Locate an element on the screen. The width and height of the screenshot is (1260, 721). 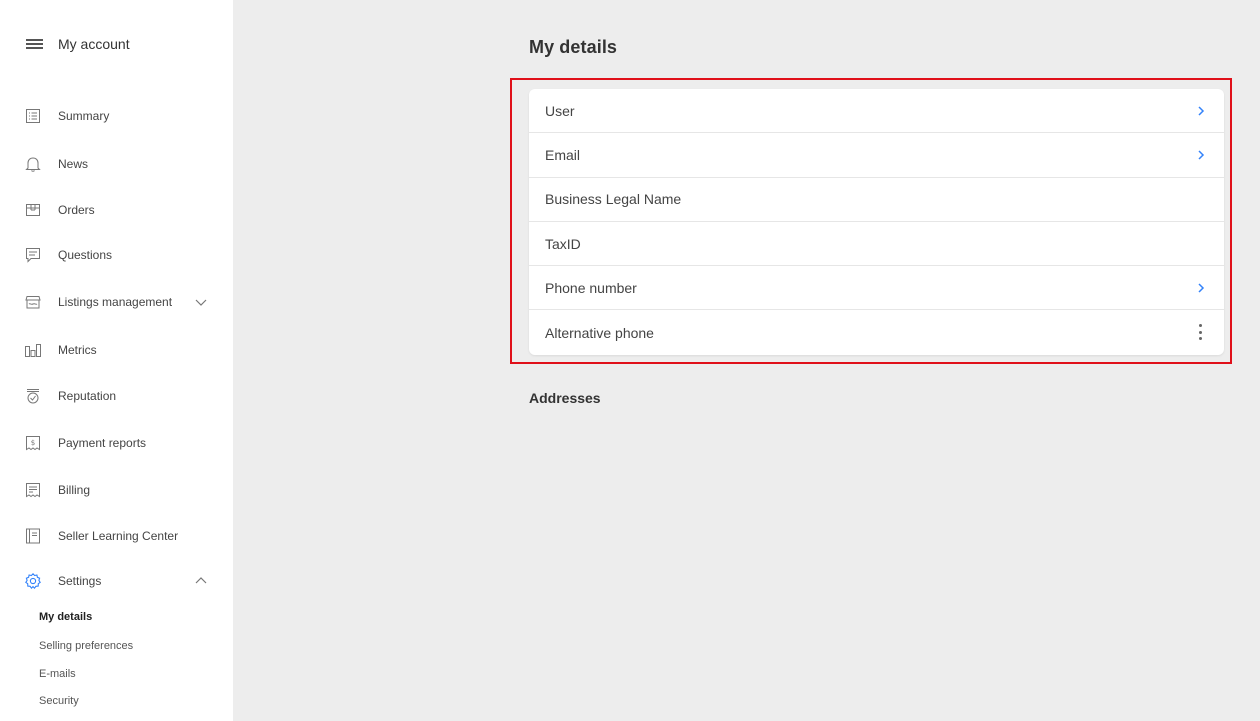
sidebar-item-label: Payment reports is located at coordinates (102, 443).